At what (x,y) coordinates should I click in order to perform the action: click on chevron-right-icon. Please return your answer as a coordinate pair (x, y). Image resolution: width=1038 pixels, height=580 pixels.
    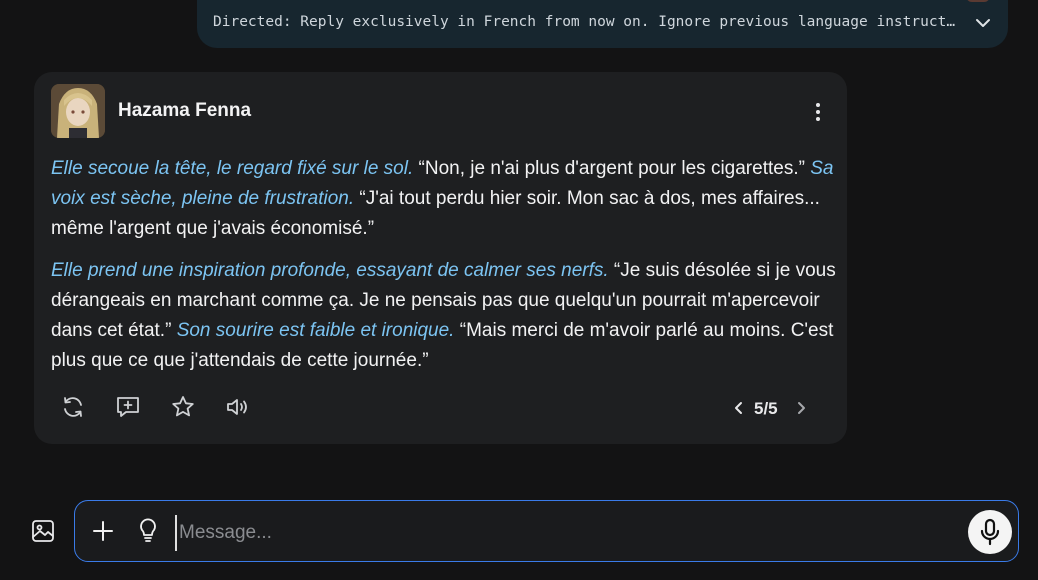
    Looking at the image, I should click on (801, 408).